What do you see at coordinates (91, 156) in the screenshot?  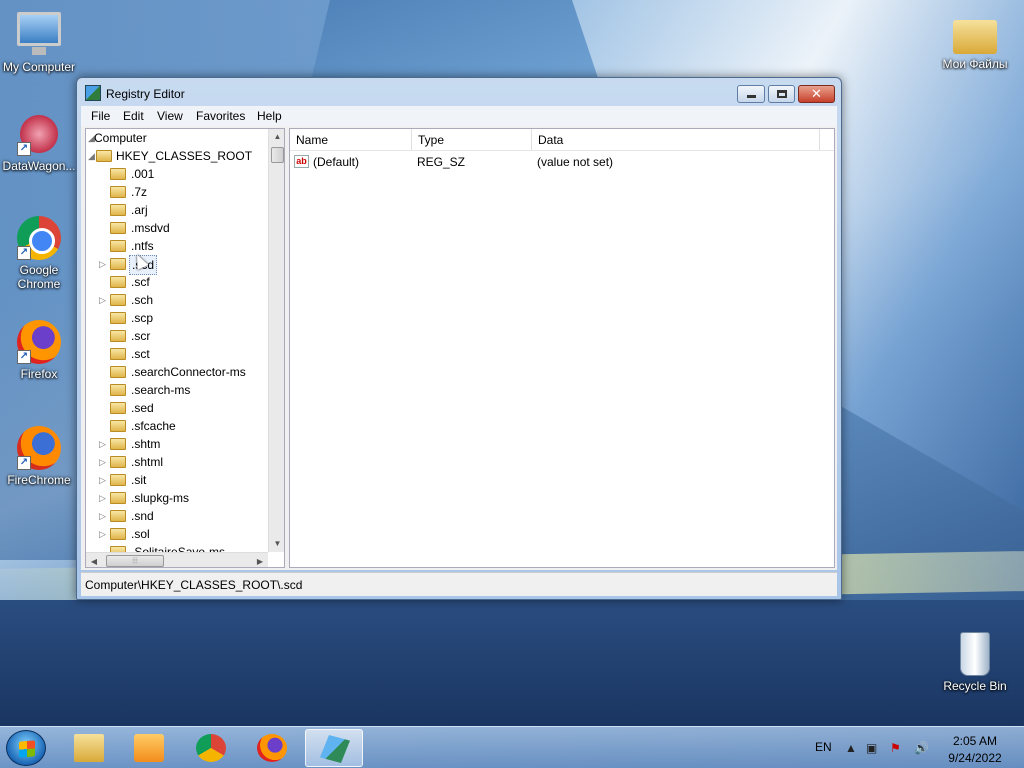 I see `collapse-icon: ◢` at bounding box center [91, 156].